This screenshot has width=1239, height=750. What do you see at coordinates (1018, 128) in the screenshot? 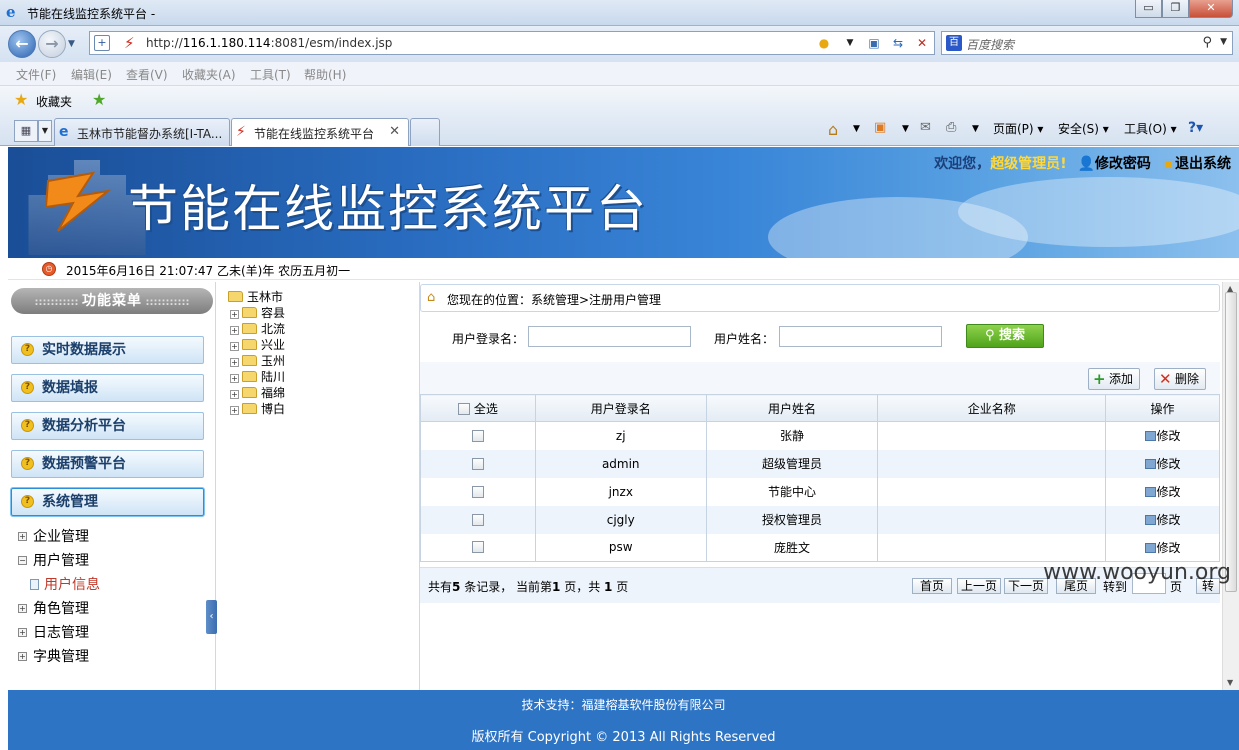
I see `page-menu: 页面(P) ▾` at bounding box center [1018, 128].